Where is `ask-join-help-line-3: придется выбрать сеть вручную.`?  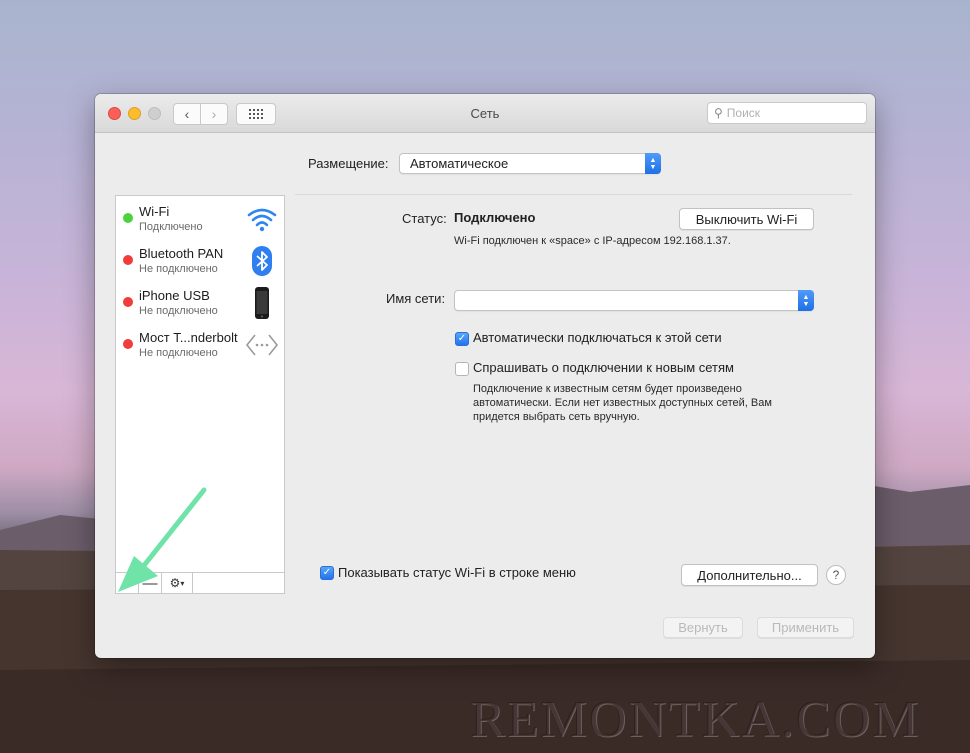 ask-join-help-line-3: придется выбрать сеть вручную. is located at coordinates (556, 417).